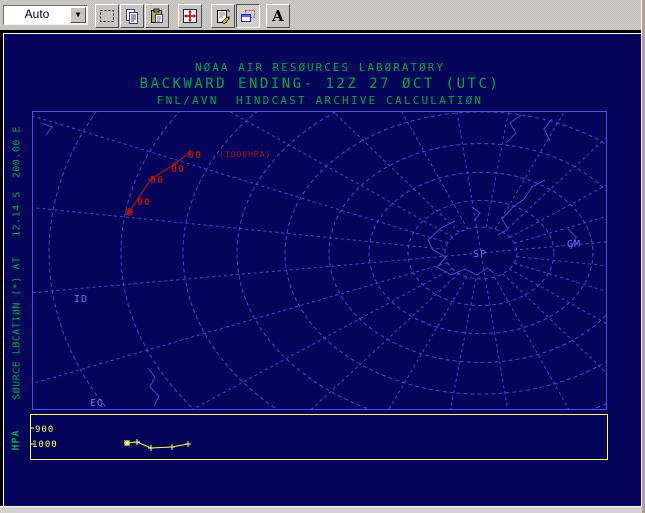  Describe the element at coordinates (320, 84) in the screenshot. I see `plot-title-line2: BACKWARD ENDING- 12Z 27 ØCT (UTC)` at that location.